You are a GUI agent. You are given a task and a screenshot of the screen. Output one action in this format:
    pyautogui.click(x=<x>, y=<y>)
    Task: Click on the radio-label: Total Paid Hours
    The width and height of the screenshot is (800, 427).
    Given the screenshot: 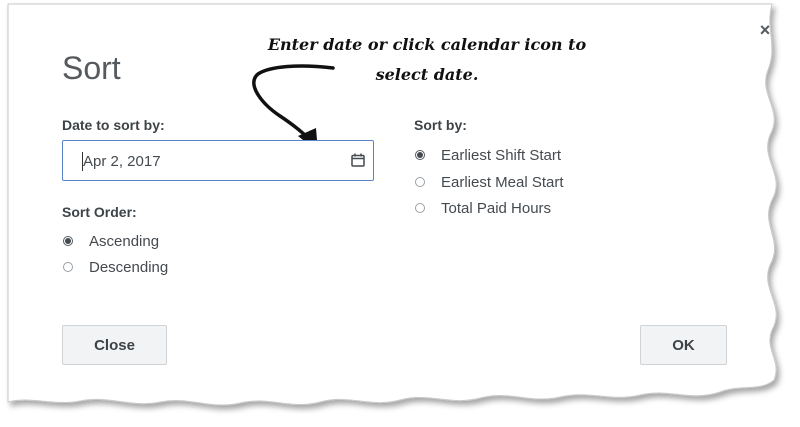 What is the action you would take?
    pyautogui.click(x=496, y=208)
    